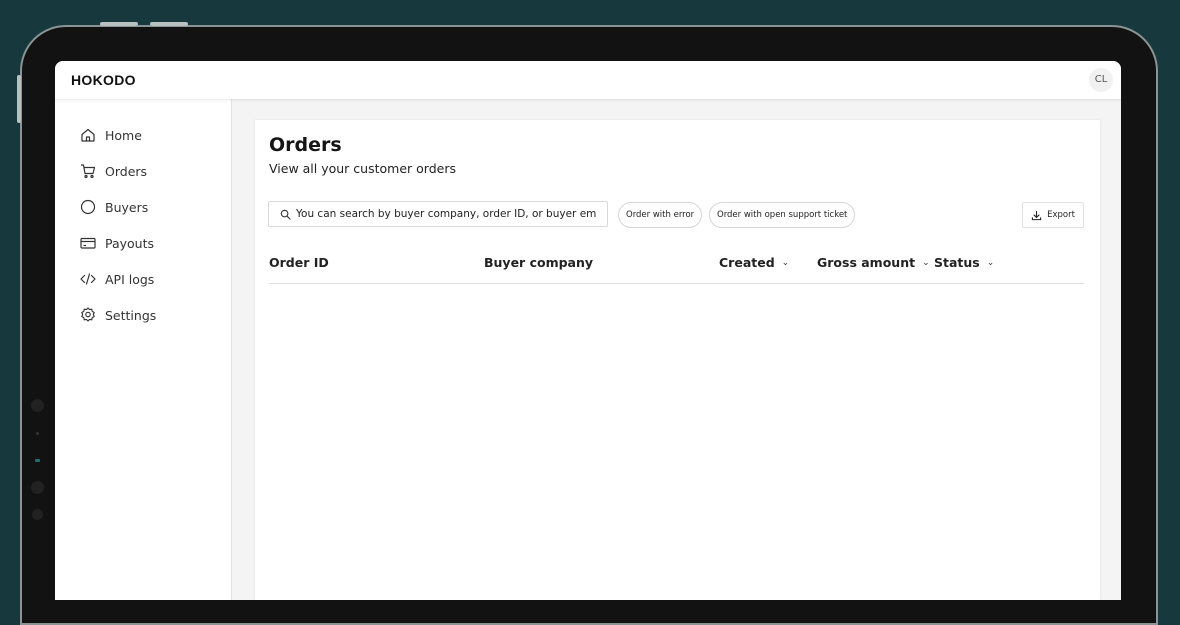  What do you see at coordinates (676, 283) in the screenshot?
I see `table-header-divider` at bounding box center [676, 283].